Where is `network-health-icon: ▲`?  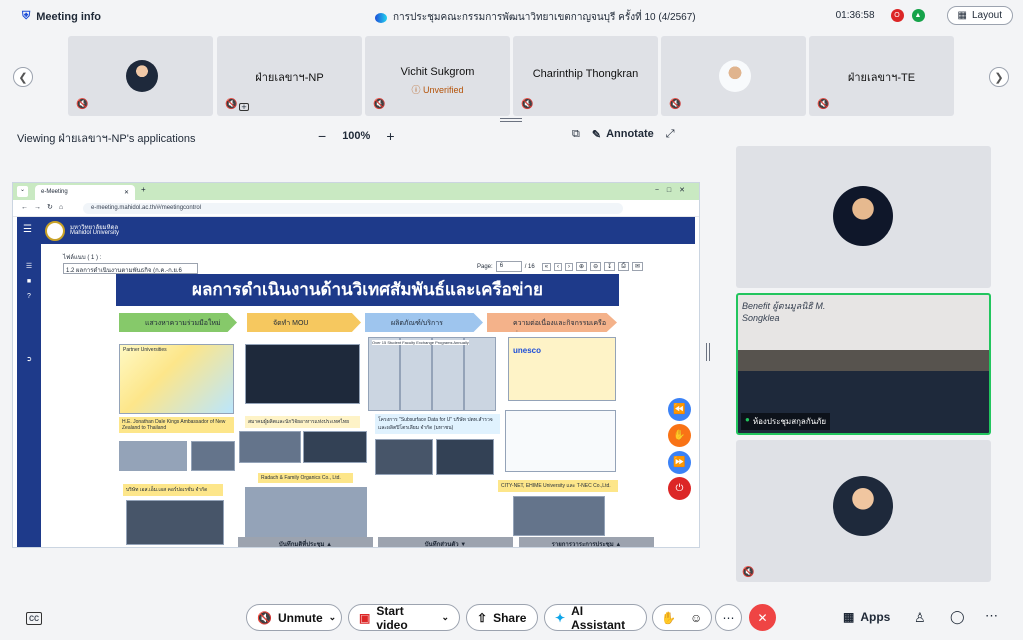 network-health-icon: ▲ is located at coordinates (918, 15).